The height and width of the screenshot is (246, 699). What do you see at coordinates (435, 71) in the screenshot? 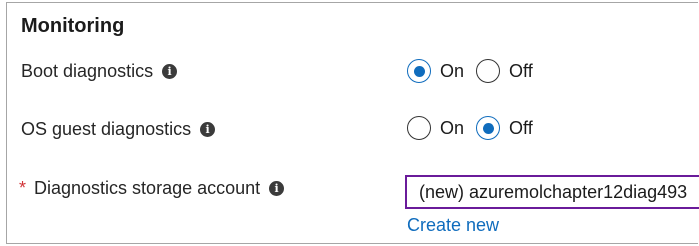
I see `boot-diagnostics-on-radio: On` at bounding box center [435, 71].